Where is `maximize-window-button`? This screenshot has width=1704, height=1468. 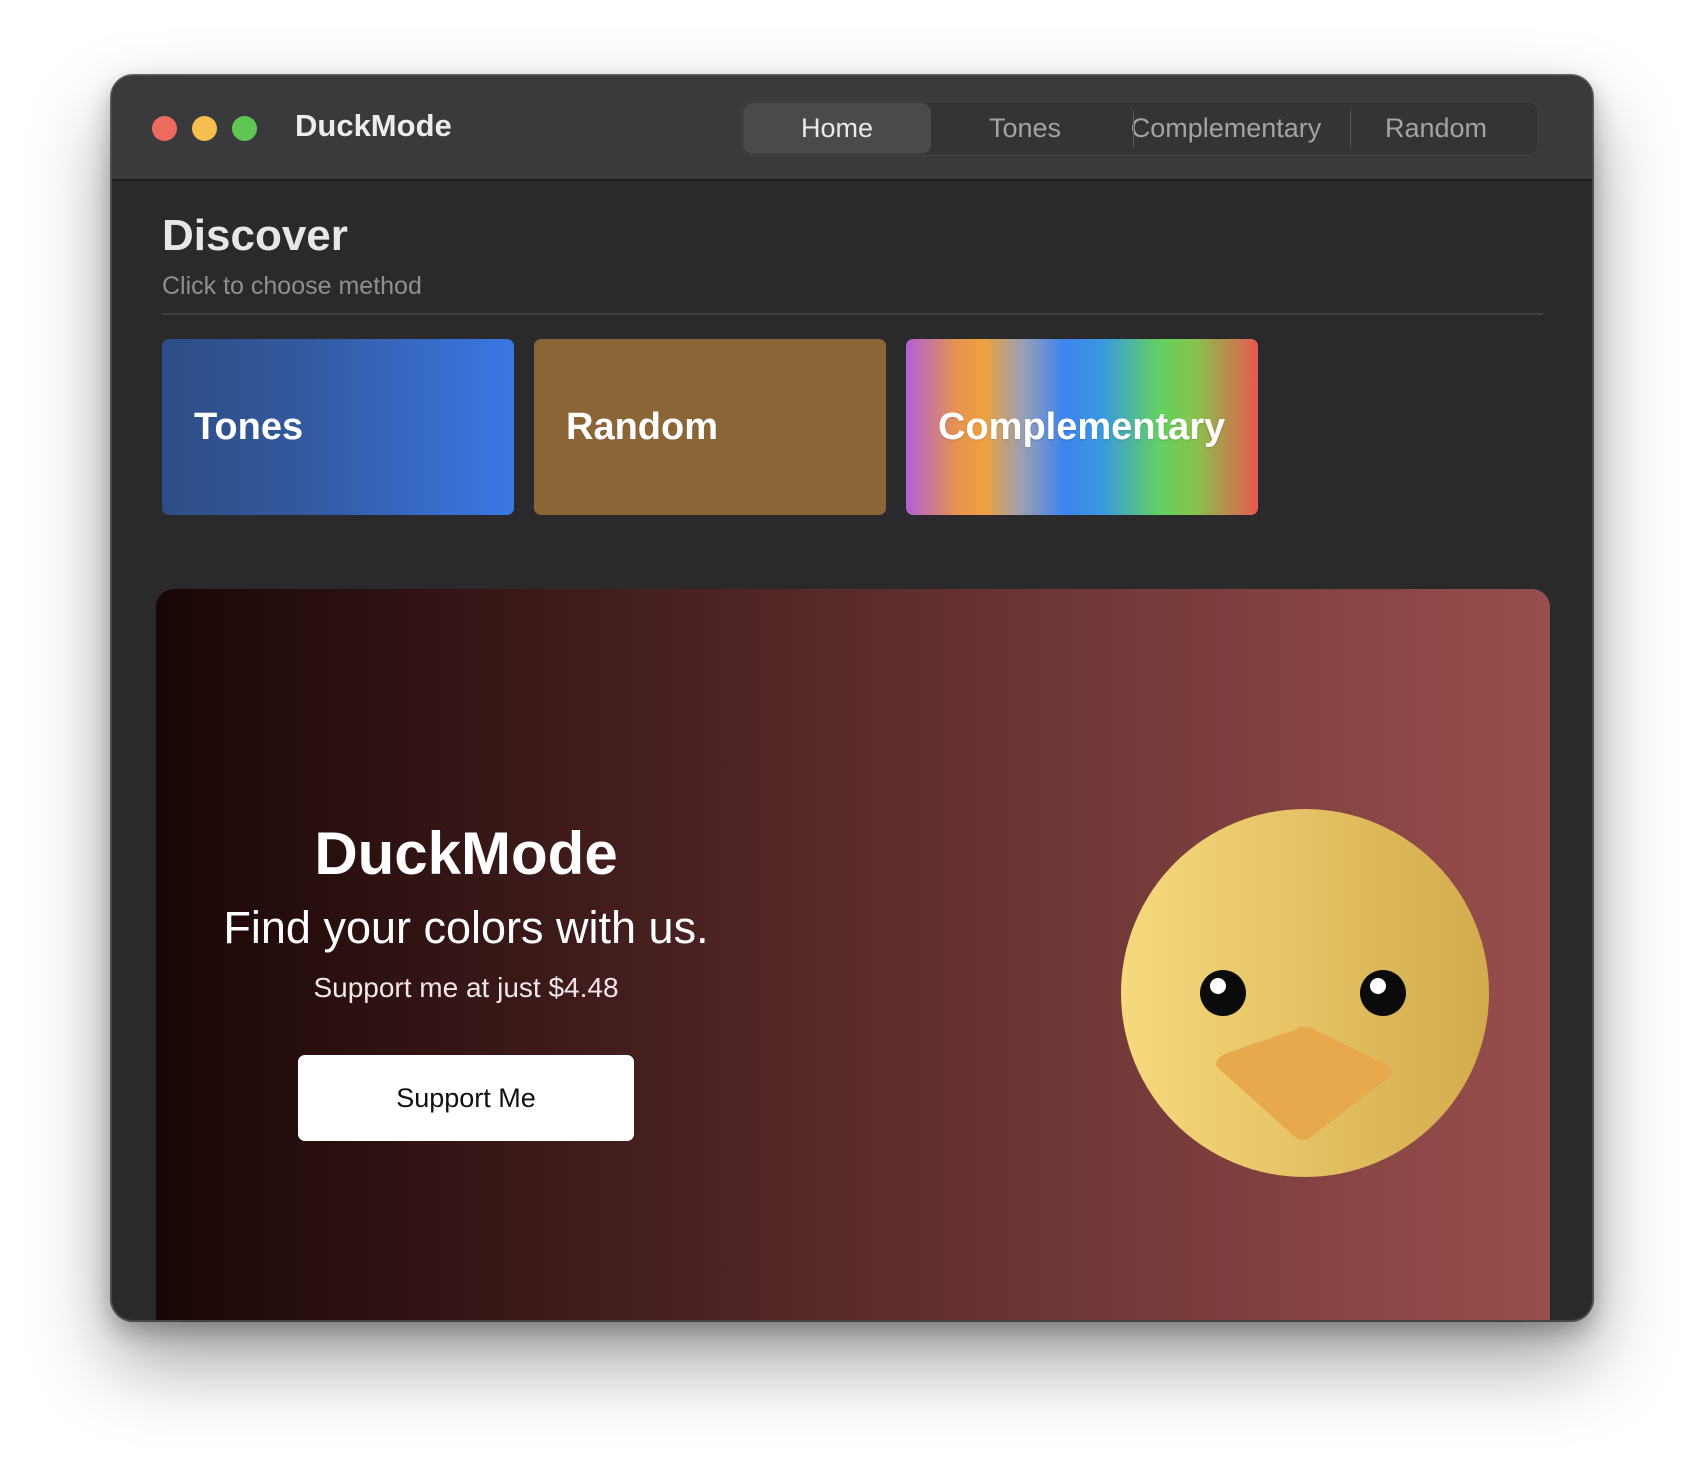
maximize-window-button is located at coordinates (244, 128).